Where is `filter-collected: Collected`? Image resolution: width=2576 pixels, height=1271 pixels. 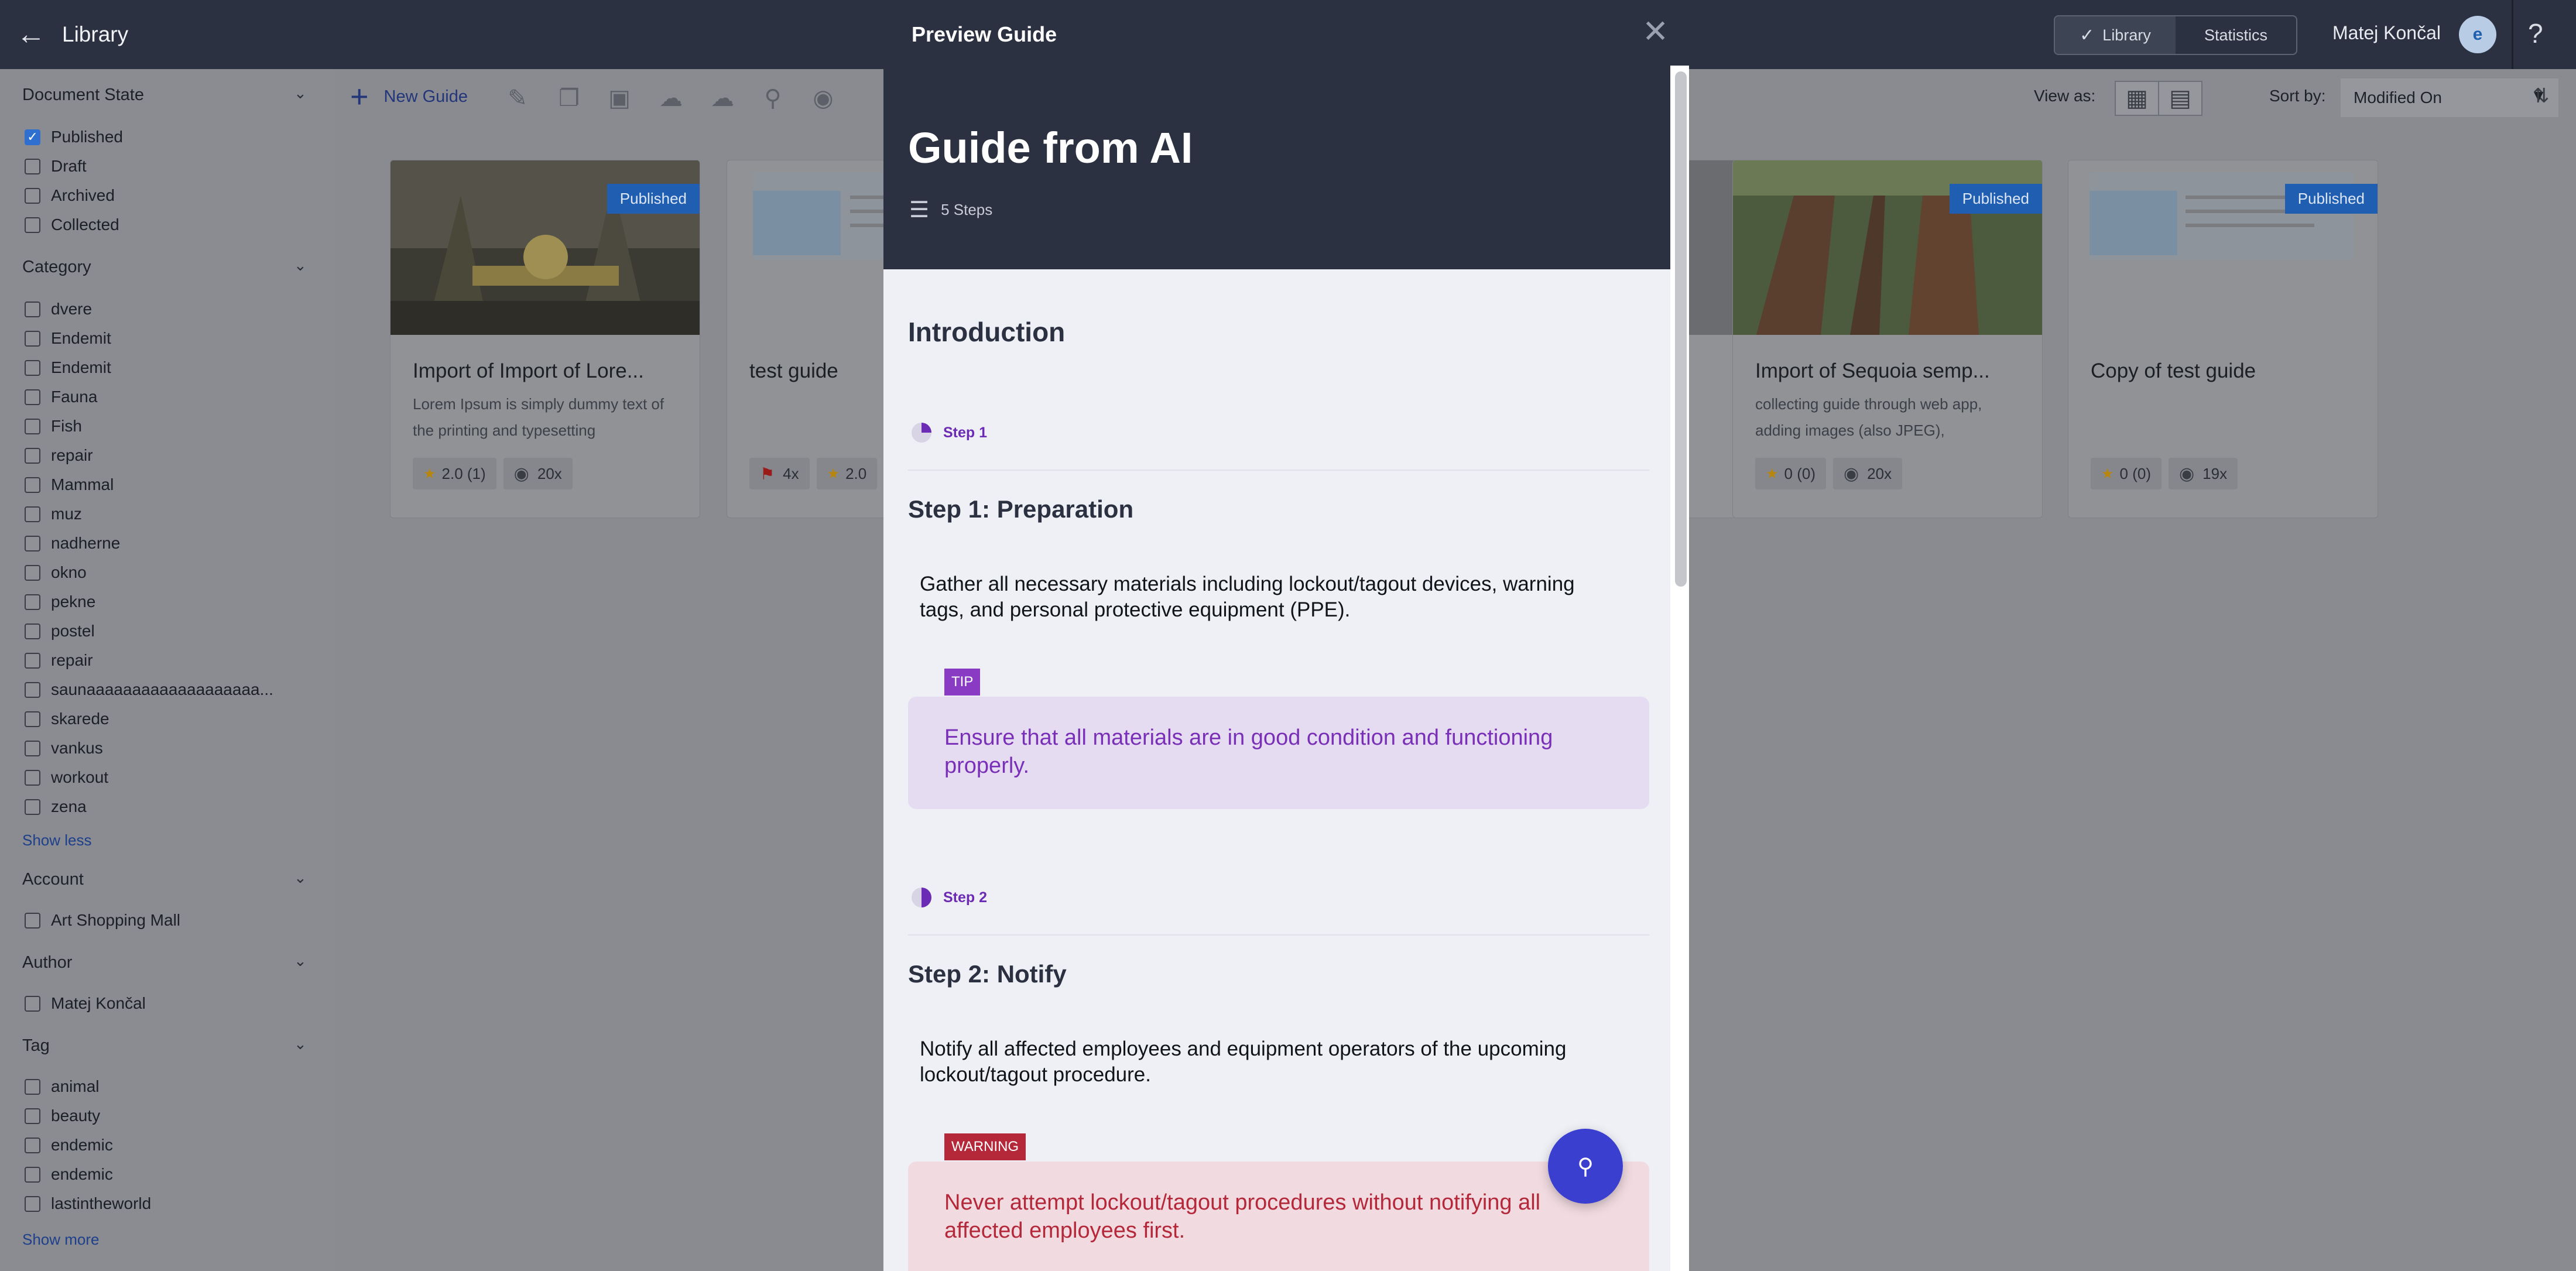 filter-collected: Collected is located at coordinates (72, 224).